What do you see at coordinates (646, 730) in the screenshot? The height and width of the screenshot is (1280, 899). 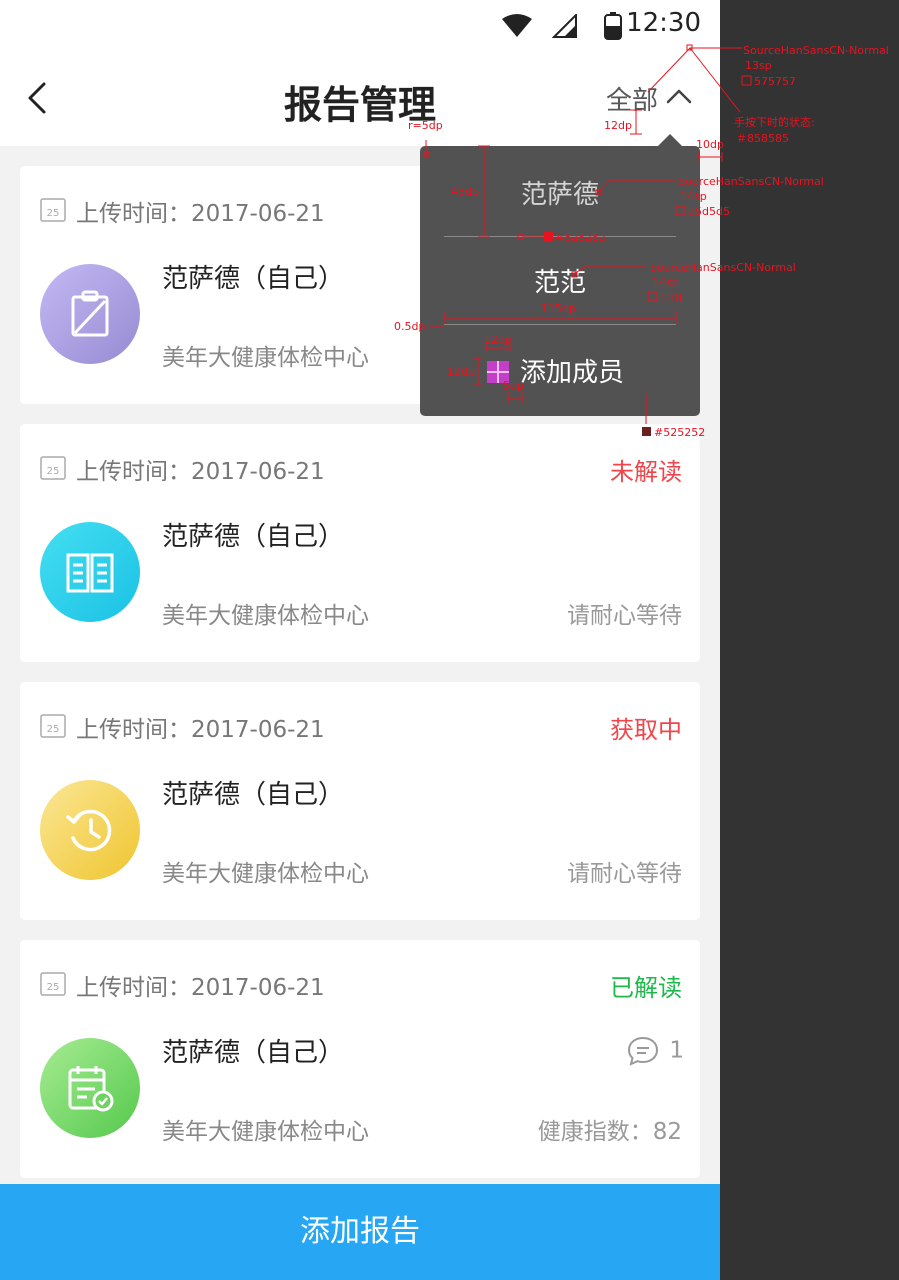 I see `status-badge: 获取中` at bounding box center [646, 730].